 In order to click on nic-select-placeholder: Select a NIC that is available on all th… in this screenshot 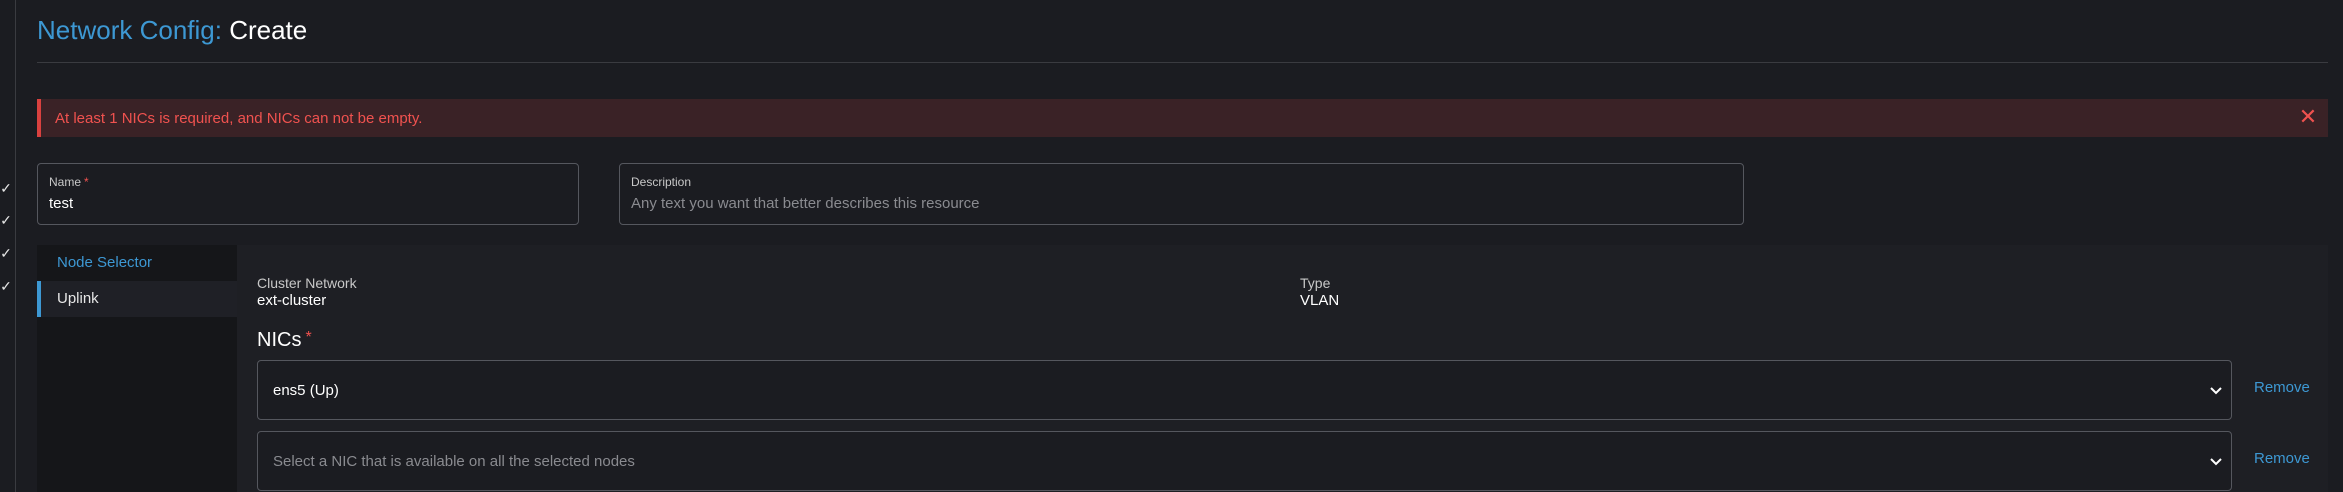, I will do `click(454, 461)`.